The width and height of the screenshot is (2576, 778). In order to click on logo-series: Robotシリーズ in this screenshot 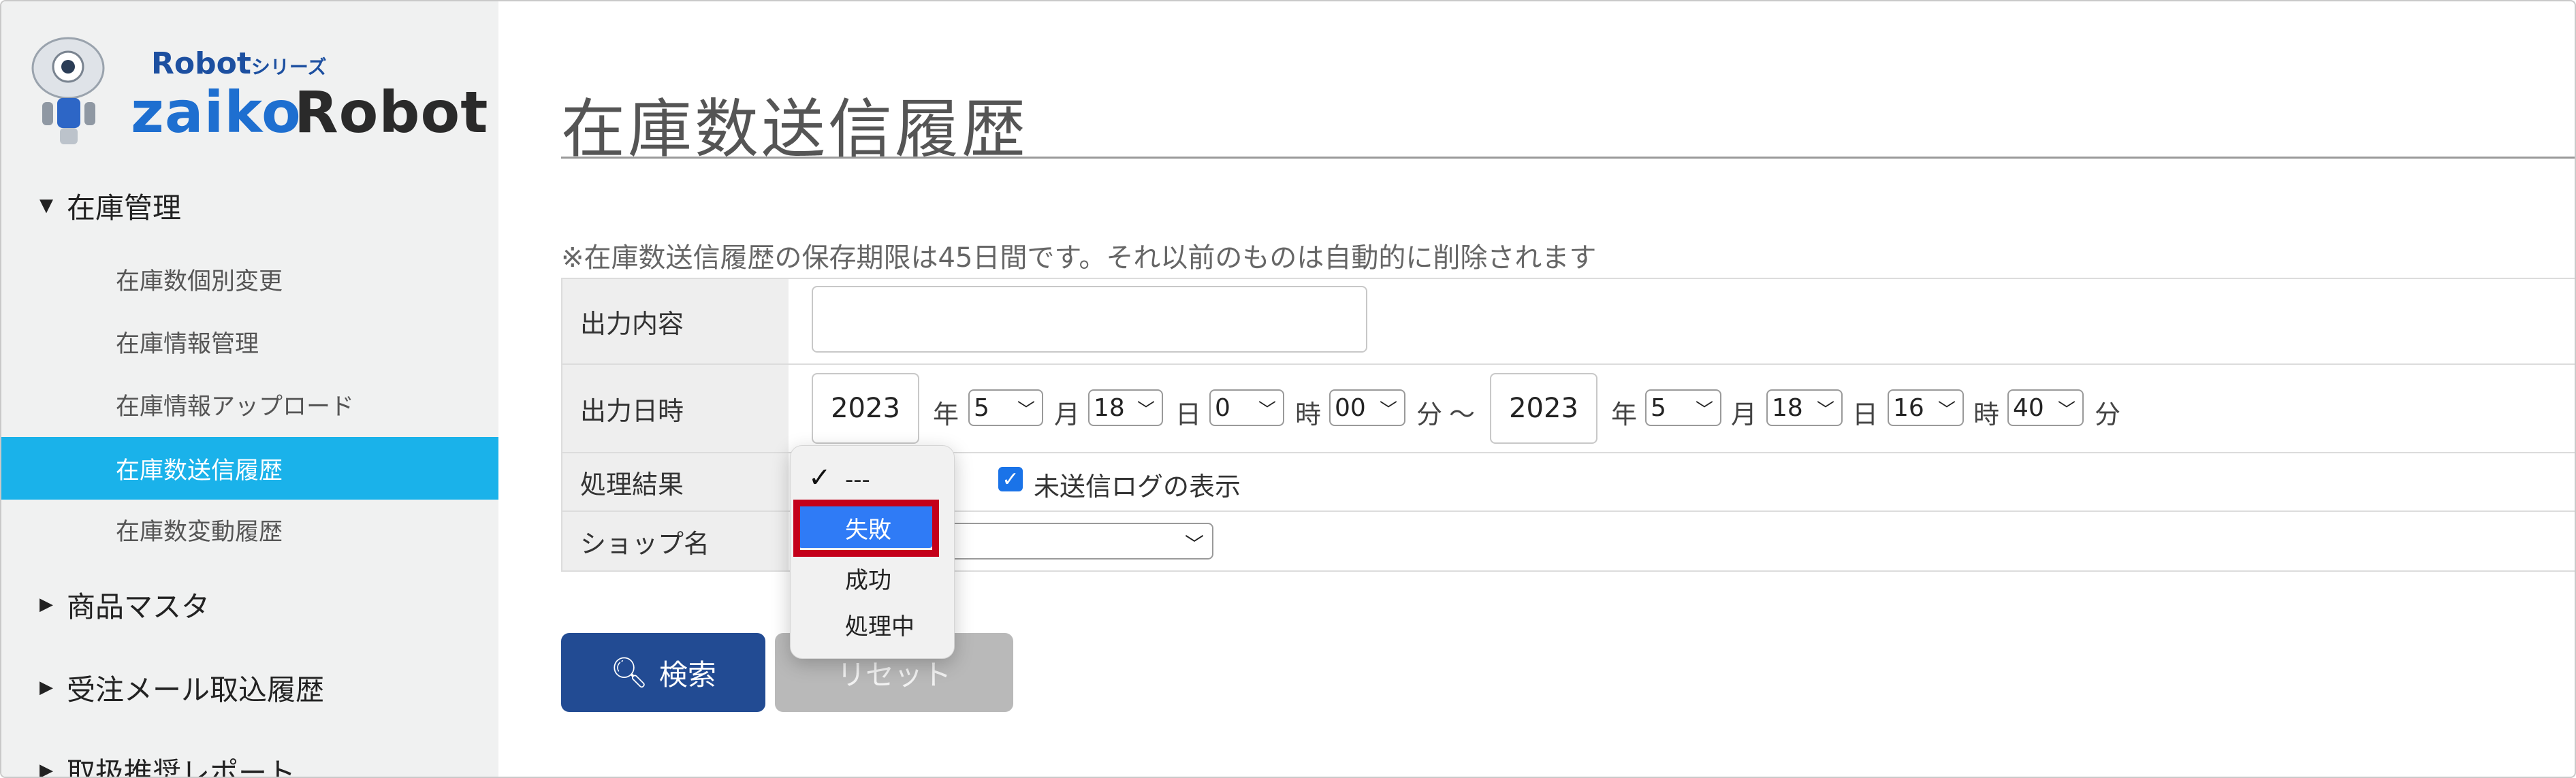, I will do `click(239, 63)`.